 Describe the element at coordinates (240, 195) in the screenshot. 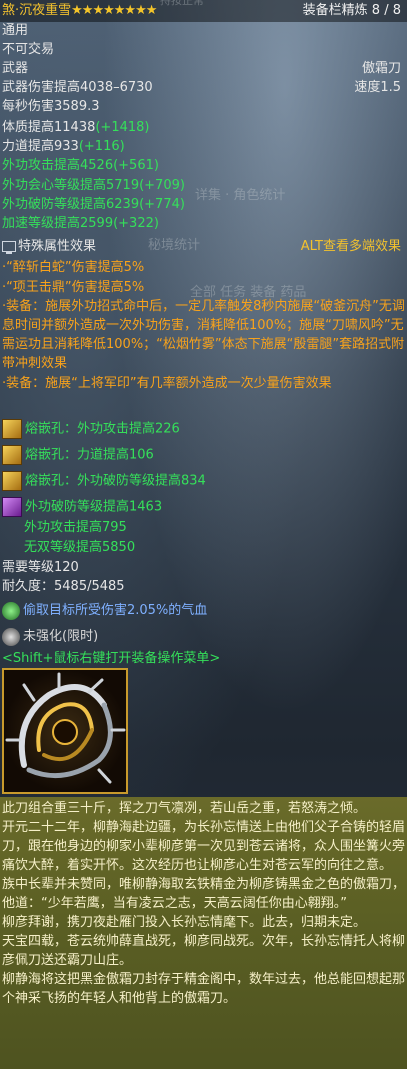

I see `faint-bg-tabs: 详集 · 角色统计` at that location.